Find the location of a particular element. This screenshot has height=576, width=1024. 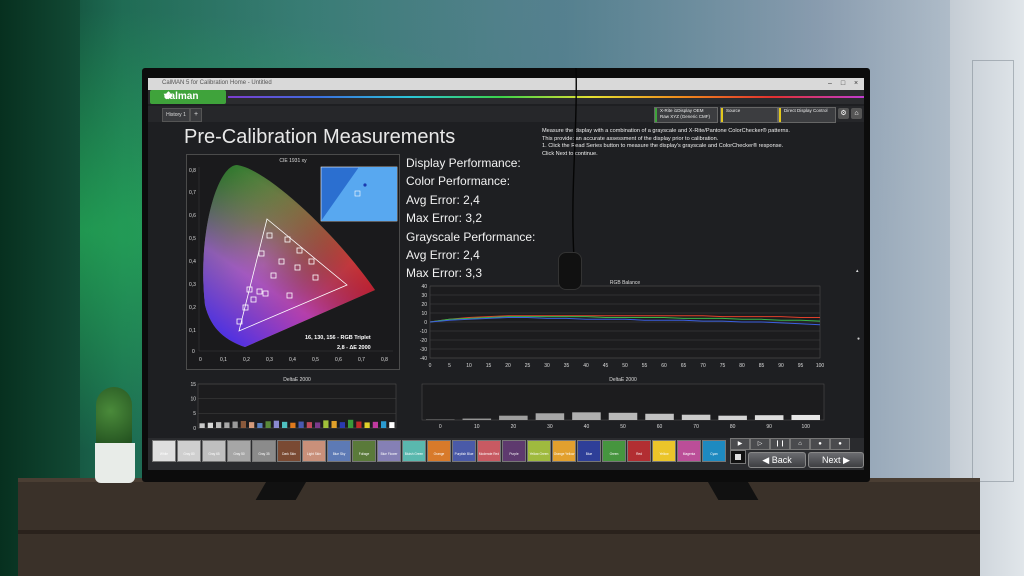

patch-label: Gray 50 is located at coordinates (239, 454).